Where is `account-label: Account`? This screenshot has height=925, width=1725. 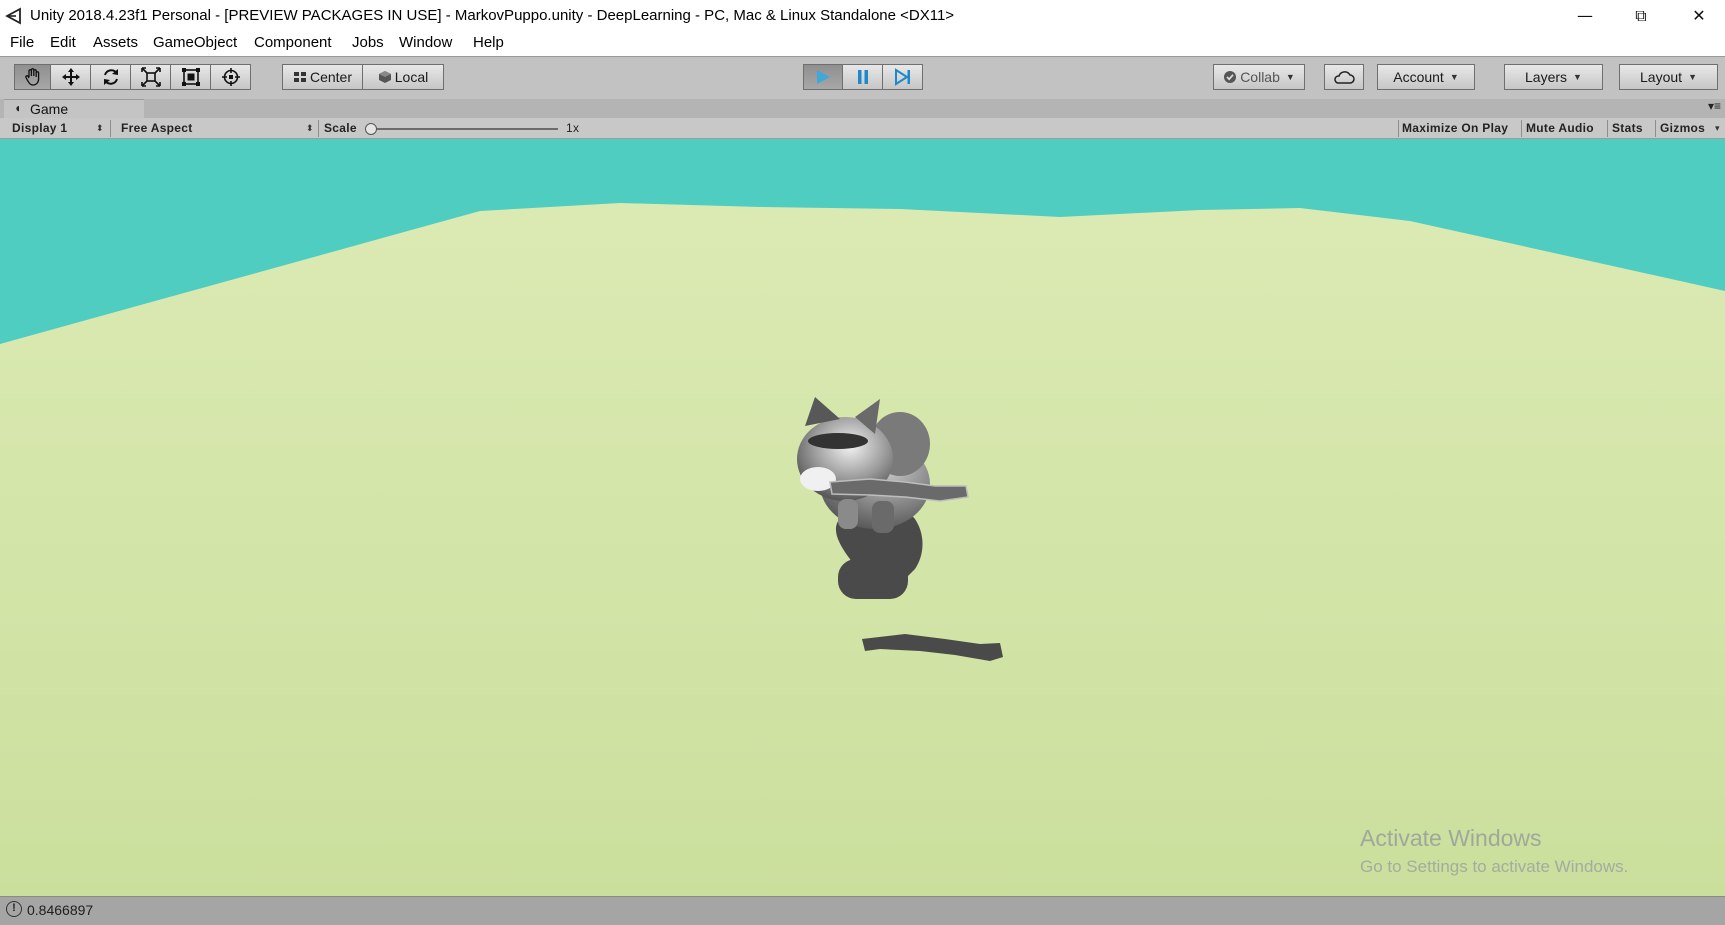 account-label: Account is located at coordinates (1418, 77).